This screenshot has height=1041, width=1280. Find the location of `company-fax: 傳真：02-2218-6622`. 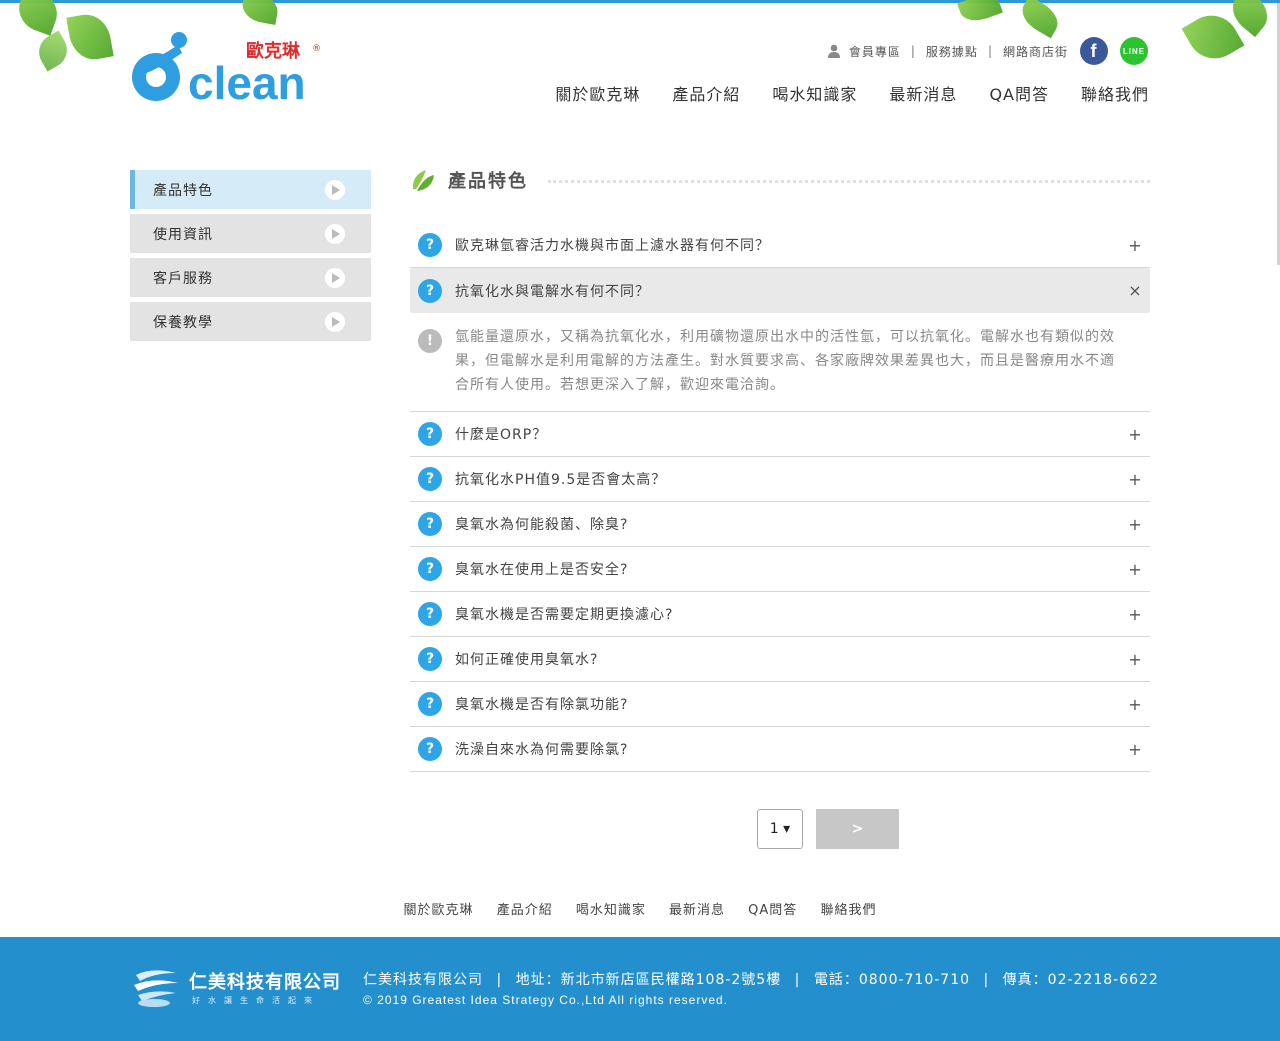

company-fax: 傳真：02-2218-6622 is located at coordinates (1080, 980).